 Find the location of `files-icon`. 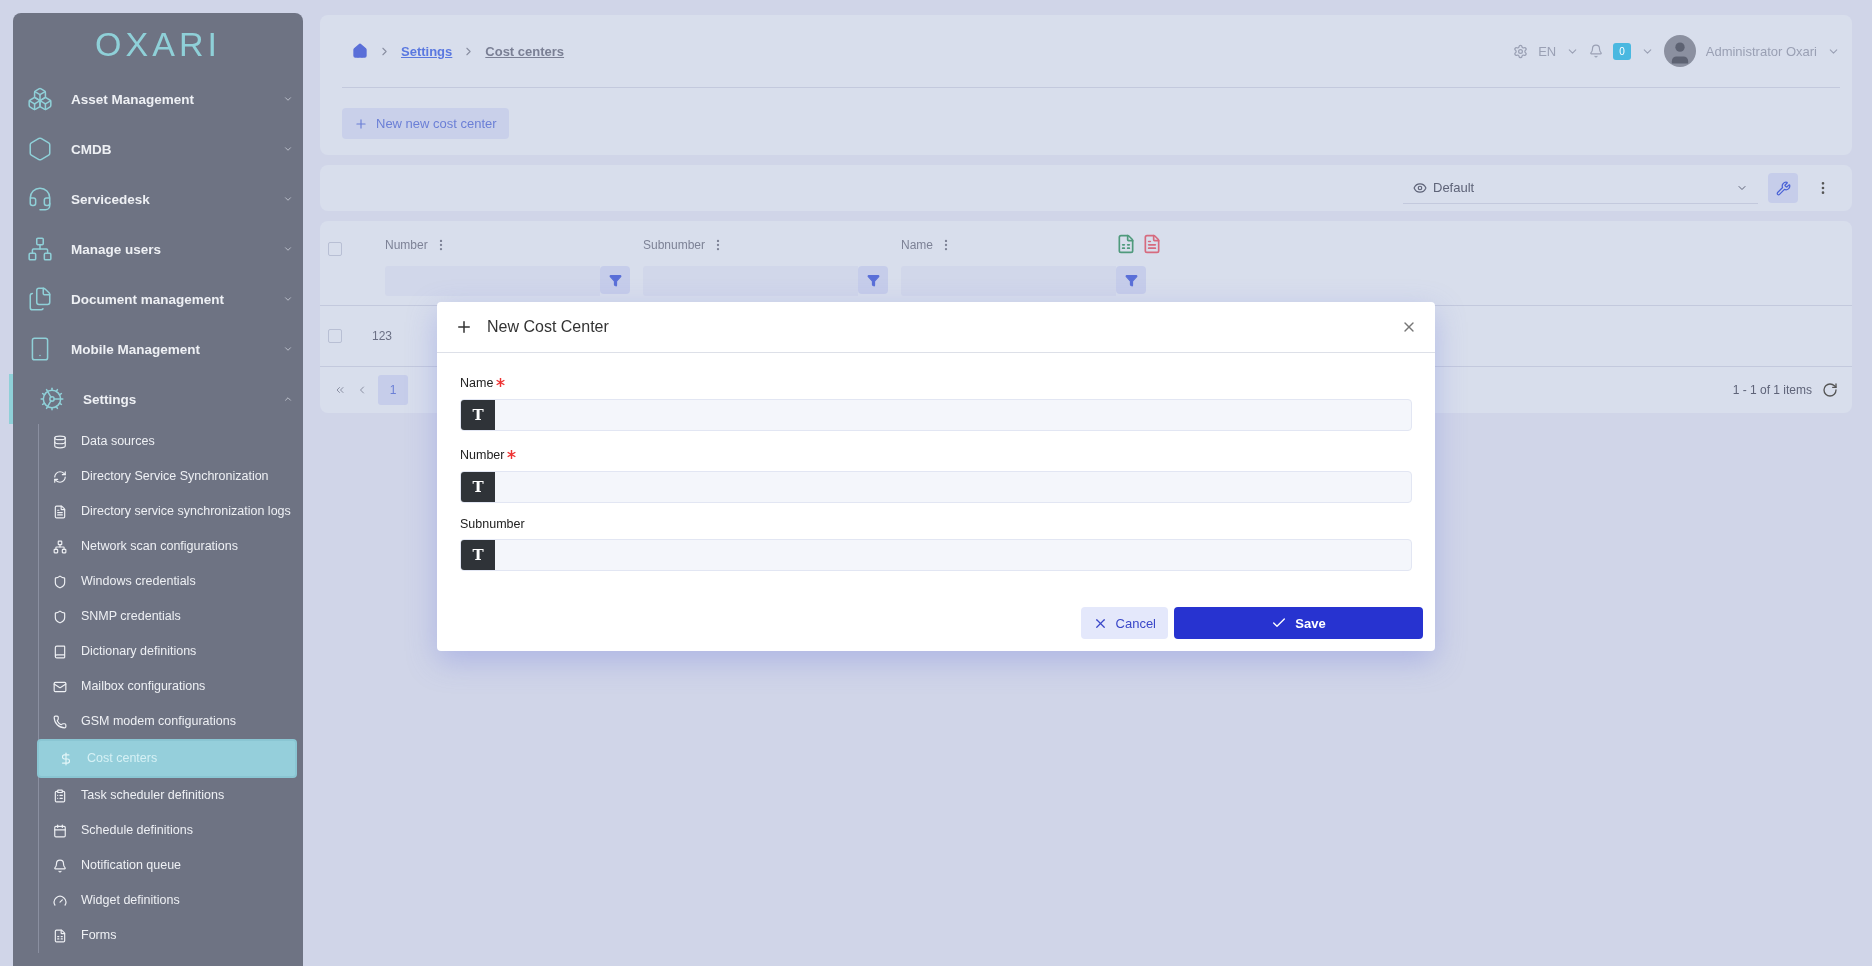

files-icon is located at coordinates (40, 299).